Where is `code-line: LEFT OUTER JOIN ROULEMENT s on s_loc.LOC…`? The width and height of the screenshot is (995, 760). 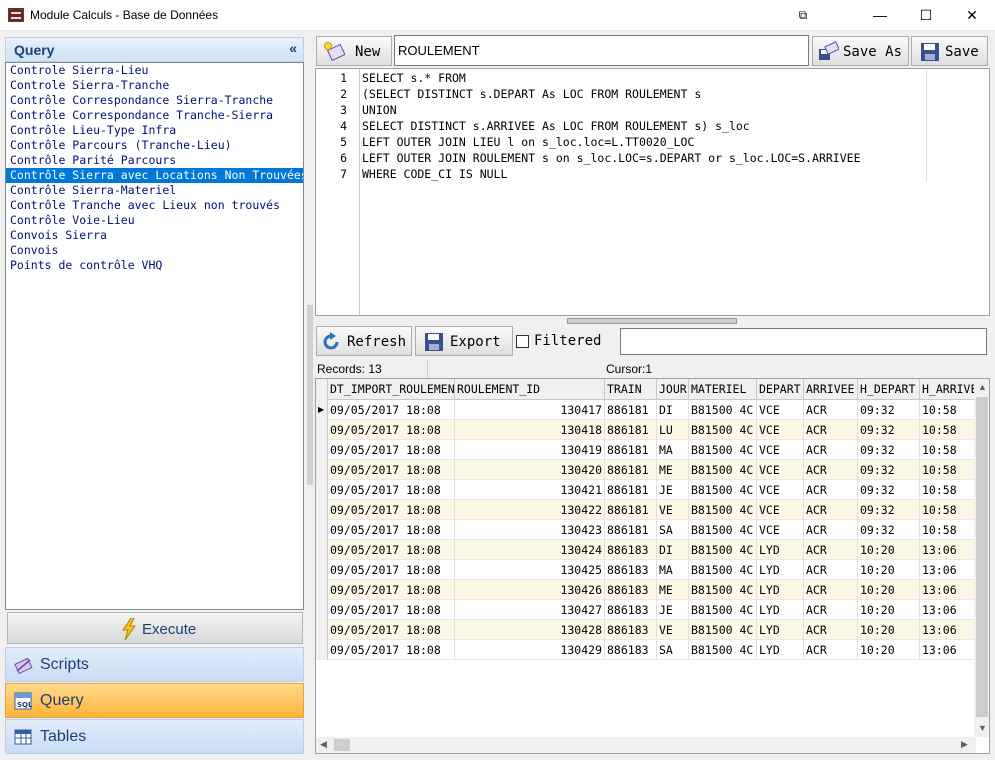
code-line: LEFT OUTER JOIN ROULEMENT s on s_loc.LOC… is located at coordinates (644, 158).